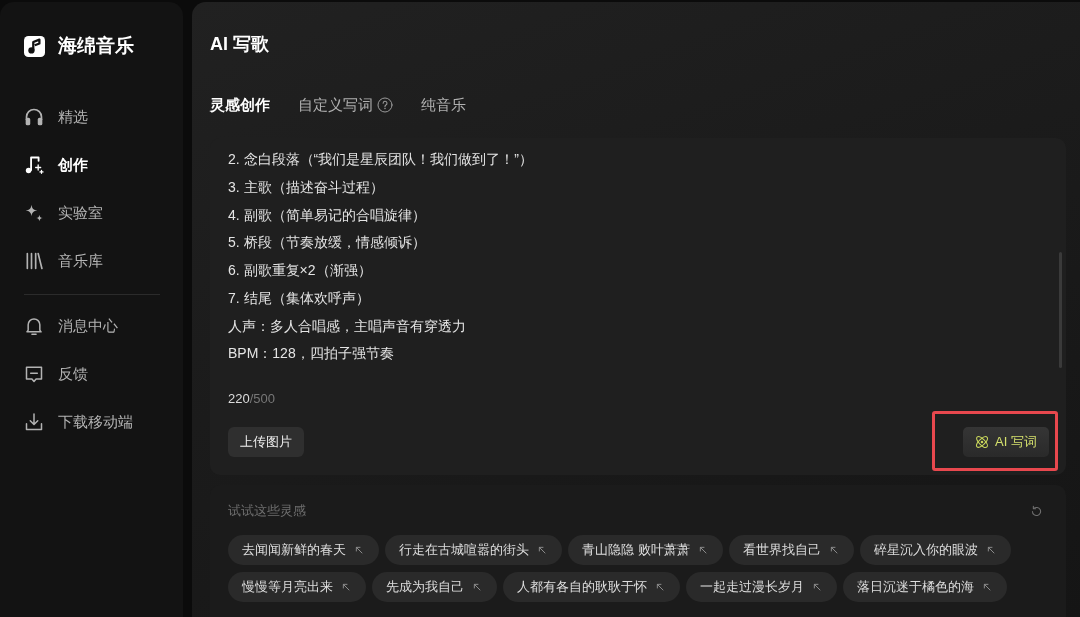 This screenshot has height=617, width=1080. Describe the element at coordinates (262, 398) in the screenshot. I see `char-limit: /500` at that location.